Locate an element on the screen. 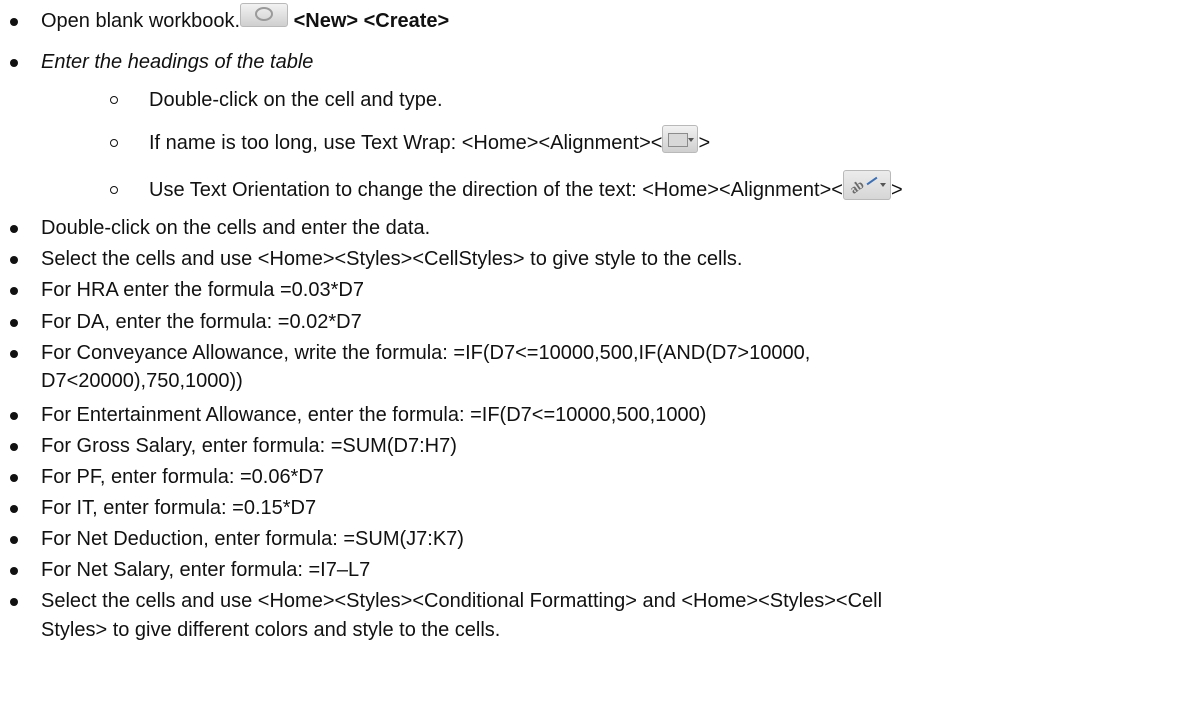 The height and width of the screenshot is (712, 1178). item-text: Enter the headings of the table is located at coordinates (177, 62).